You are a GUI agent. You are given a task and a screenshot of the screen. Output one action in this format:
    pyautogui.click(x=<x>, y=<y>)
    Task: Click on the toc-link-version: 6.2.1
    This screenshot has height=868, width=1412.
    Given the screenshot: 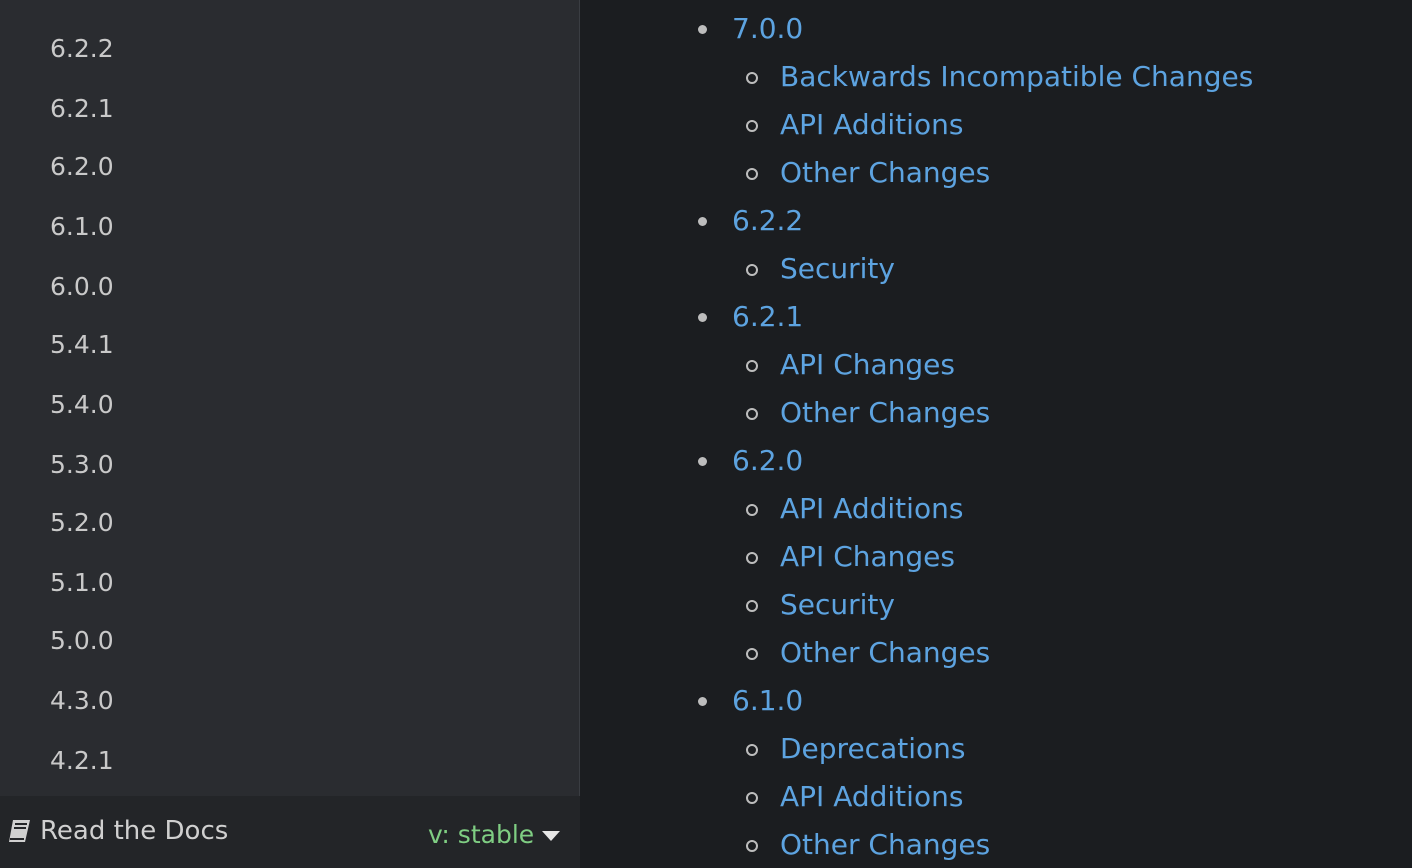 What is the action you would take?
    pyautogui.click(x=767, y=317)
    